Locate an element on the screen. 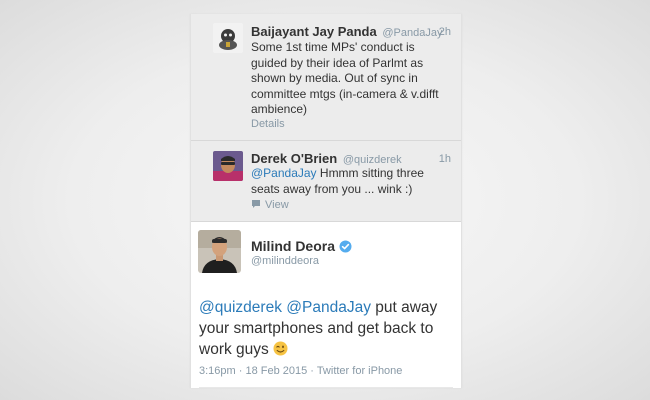 Image resolution: width=650 pixels, height=400 pixels. author-name: Baijayant Jay Panda is located at coordinates (314, 31).